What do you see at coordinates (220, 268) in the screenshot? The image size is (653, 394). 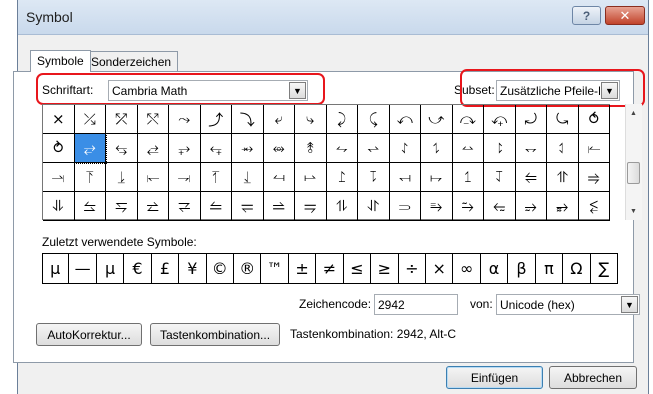 I see `recent-symbol: ©` at bounding box center [220, 268].